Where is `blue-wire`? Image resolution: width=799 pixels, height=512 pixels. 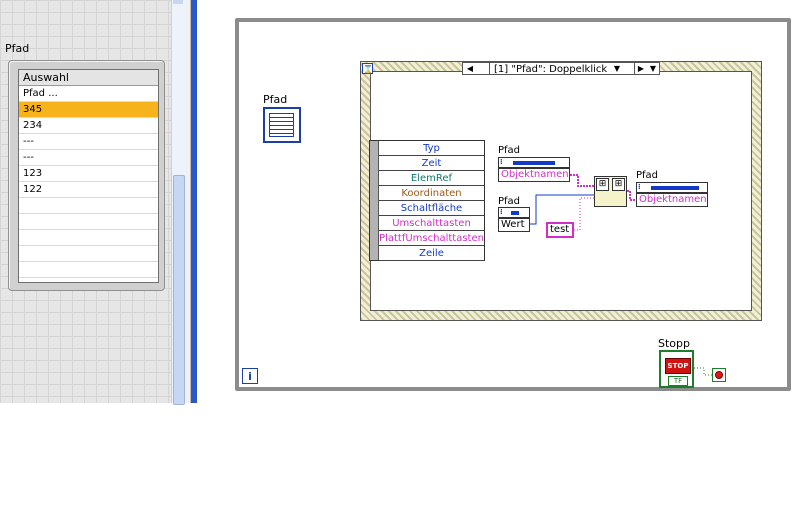
blue-wire is located at coordinates (562, 209).